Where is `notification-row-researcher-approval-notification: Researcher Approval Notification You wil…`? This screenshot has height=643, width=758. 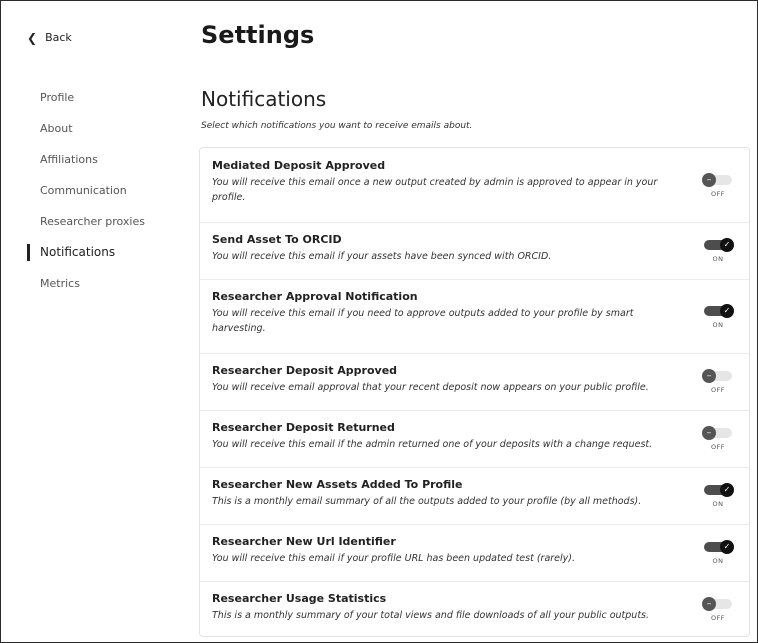
notification-row-researcher-approval-notification: Researcher Approval Notification You wil… is located at coordinates (474, 316).